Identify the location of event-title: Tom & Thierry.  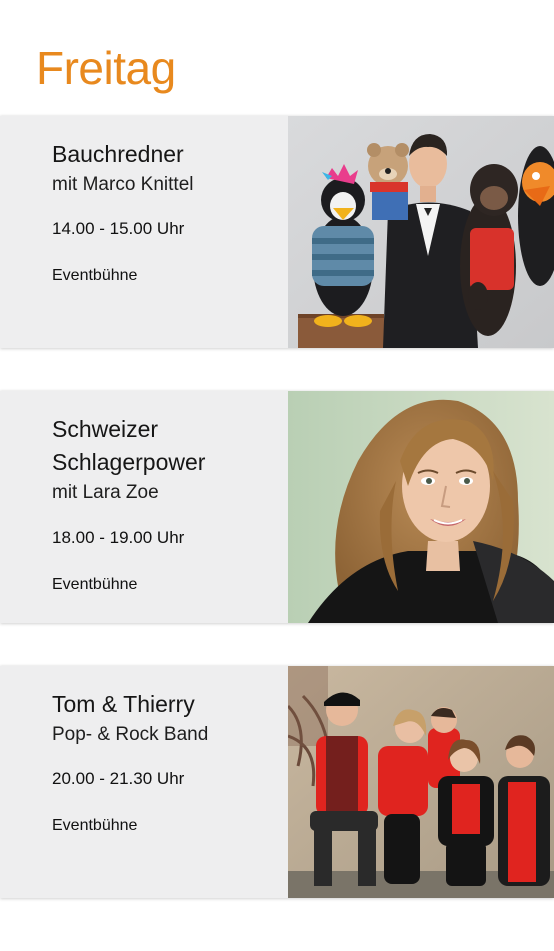
(123, 704).